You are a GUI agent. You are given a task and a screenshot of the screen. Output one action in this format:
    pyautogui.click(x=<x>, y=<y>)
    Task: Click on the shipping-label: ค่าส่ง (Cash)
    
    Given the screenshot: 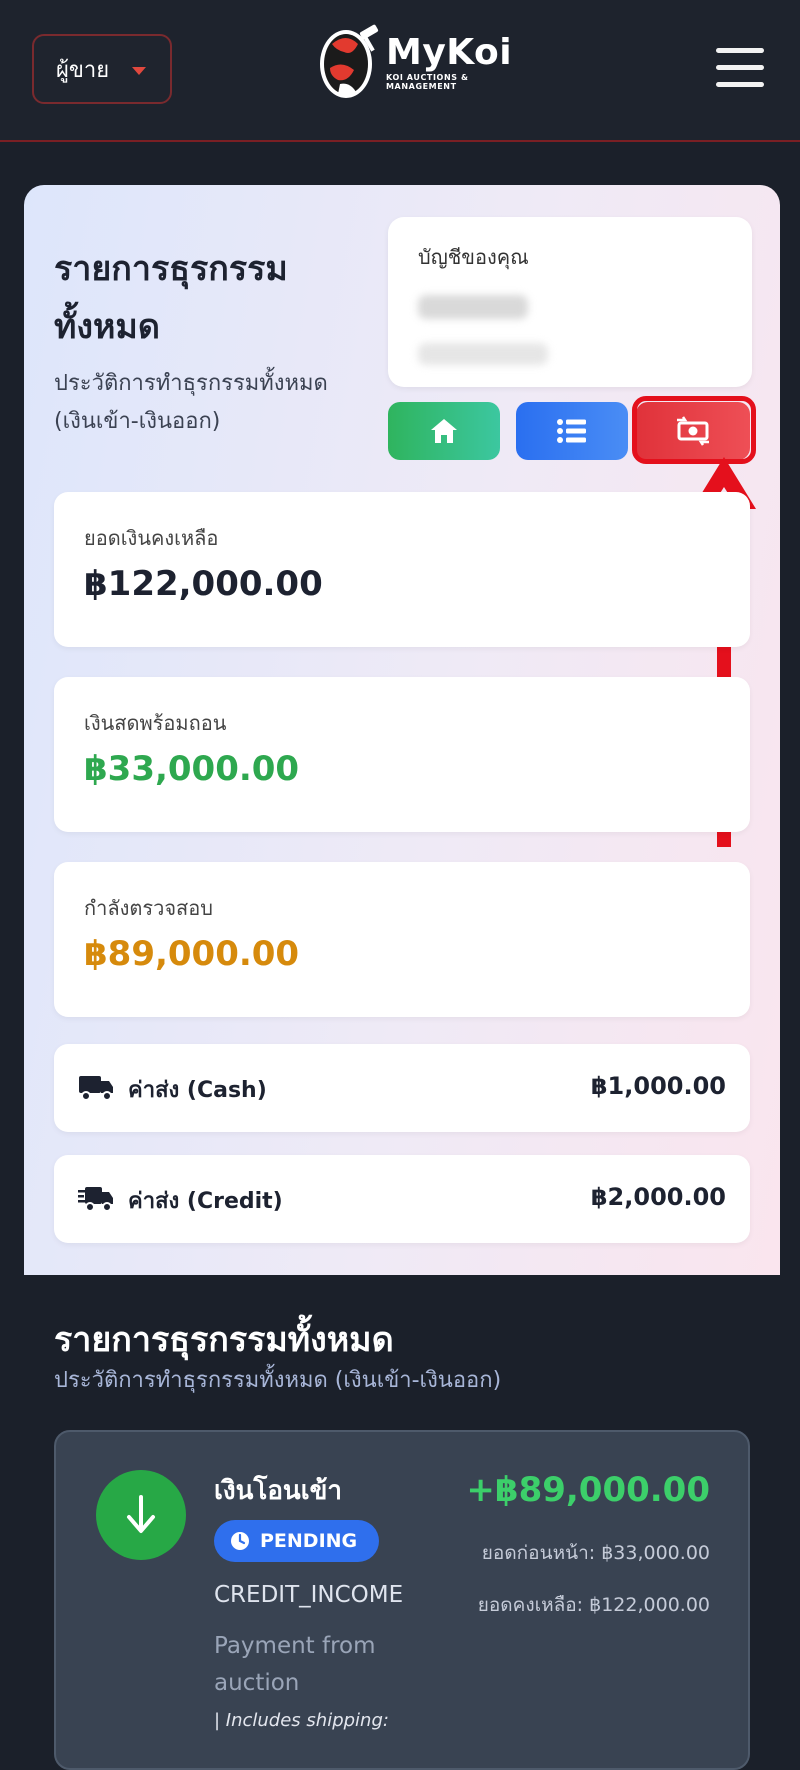 What is the action you would take?
    pyautogui.click(x=197, y=1090)
    